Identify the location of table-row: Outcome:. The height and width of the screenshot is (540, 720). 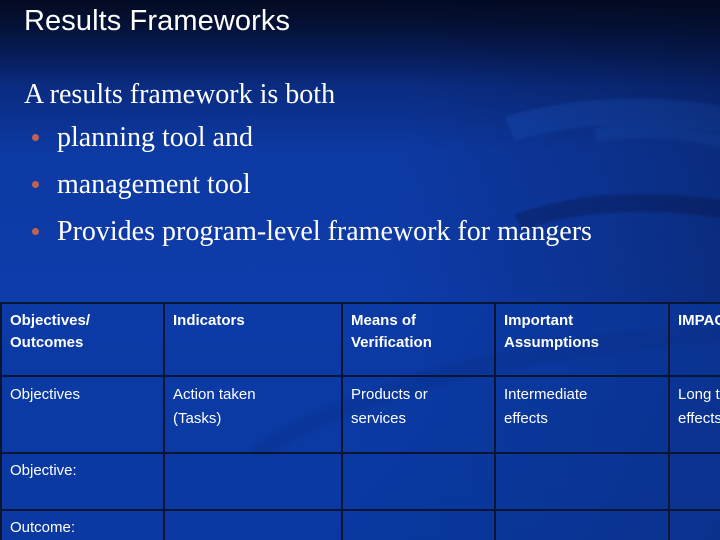
(360, 524).